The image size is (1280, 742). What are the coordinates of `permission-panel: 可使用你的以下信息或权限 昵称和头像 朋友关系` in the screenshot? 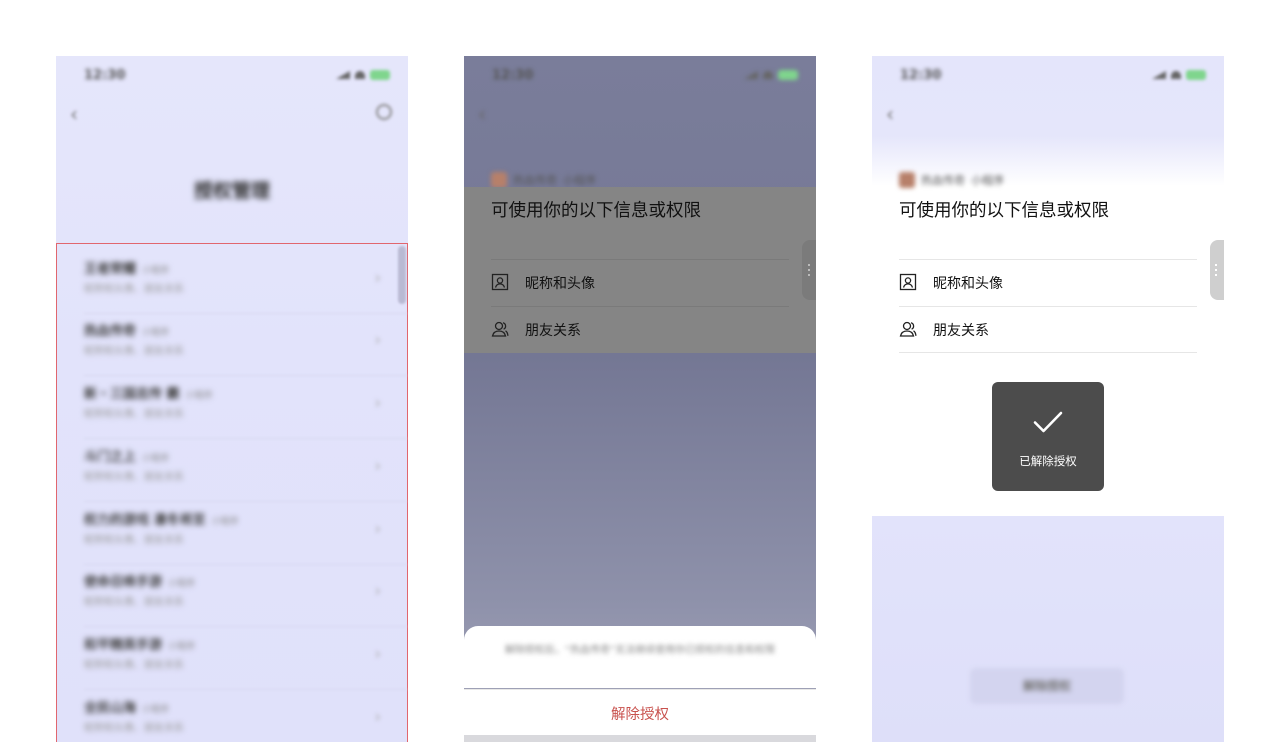 It's located at (1048, 270).